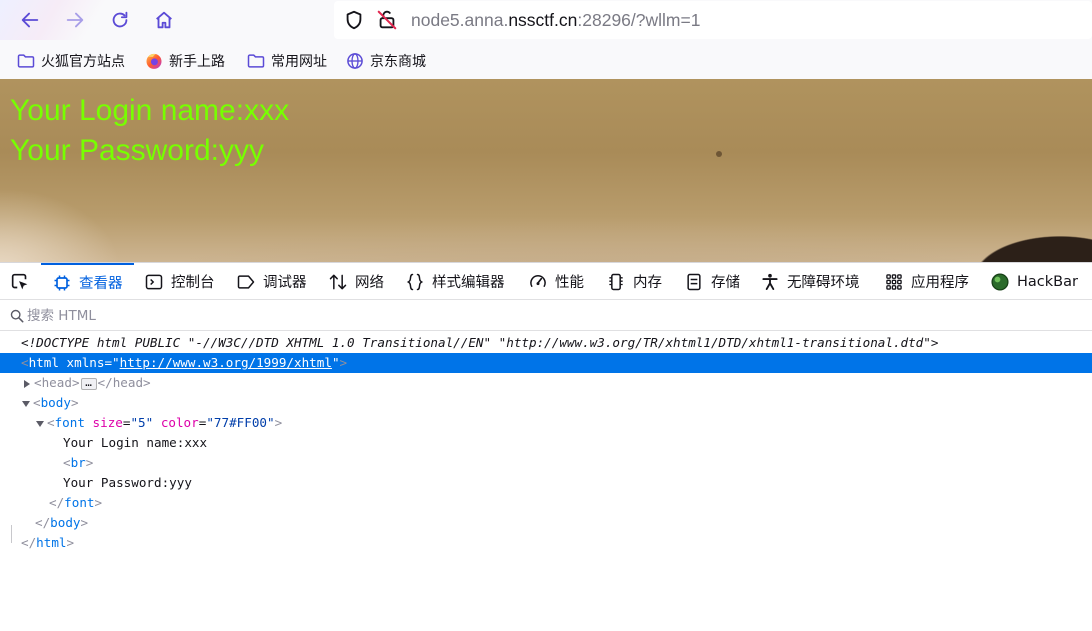 The image size is (1092, 631). I want to click on globe-icon, so click(355, 61).